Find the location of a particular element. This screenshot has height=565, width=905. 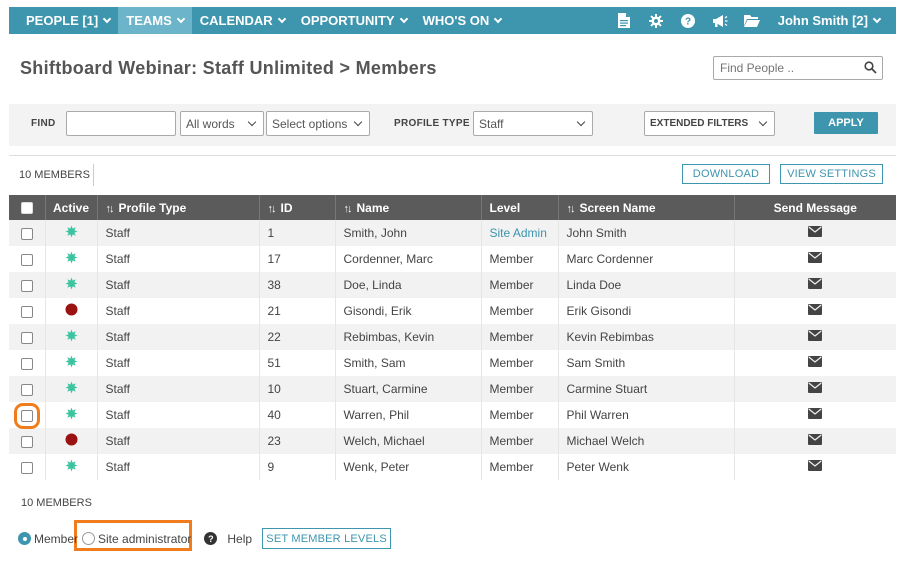

level-value: Member is located at coordinates (511, 311).